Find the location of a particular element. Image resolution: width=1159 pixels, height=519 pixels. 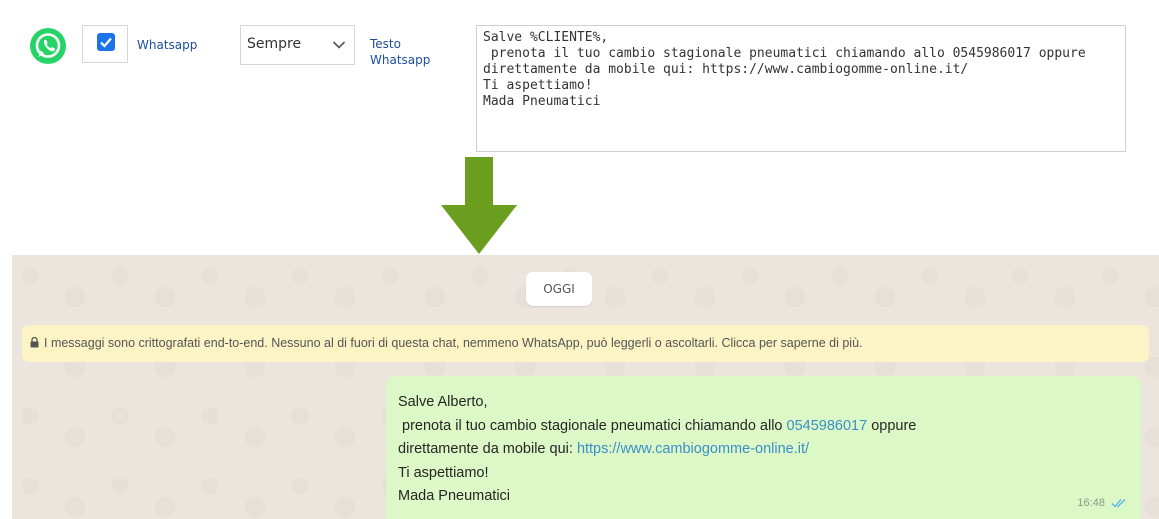

arrow-down-icon is located at coordinates (479, 205).